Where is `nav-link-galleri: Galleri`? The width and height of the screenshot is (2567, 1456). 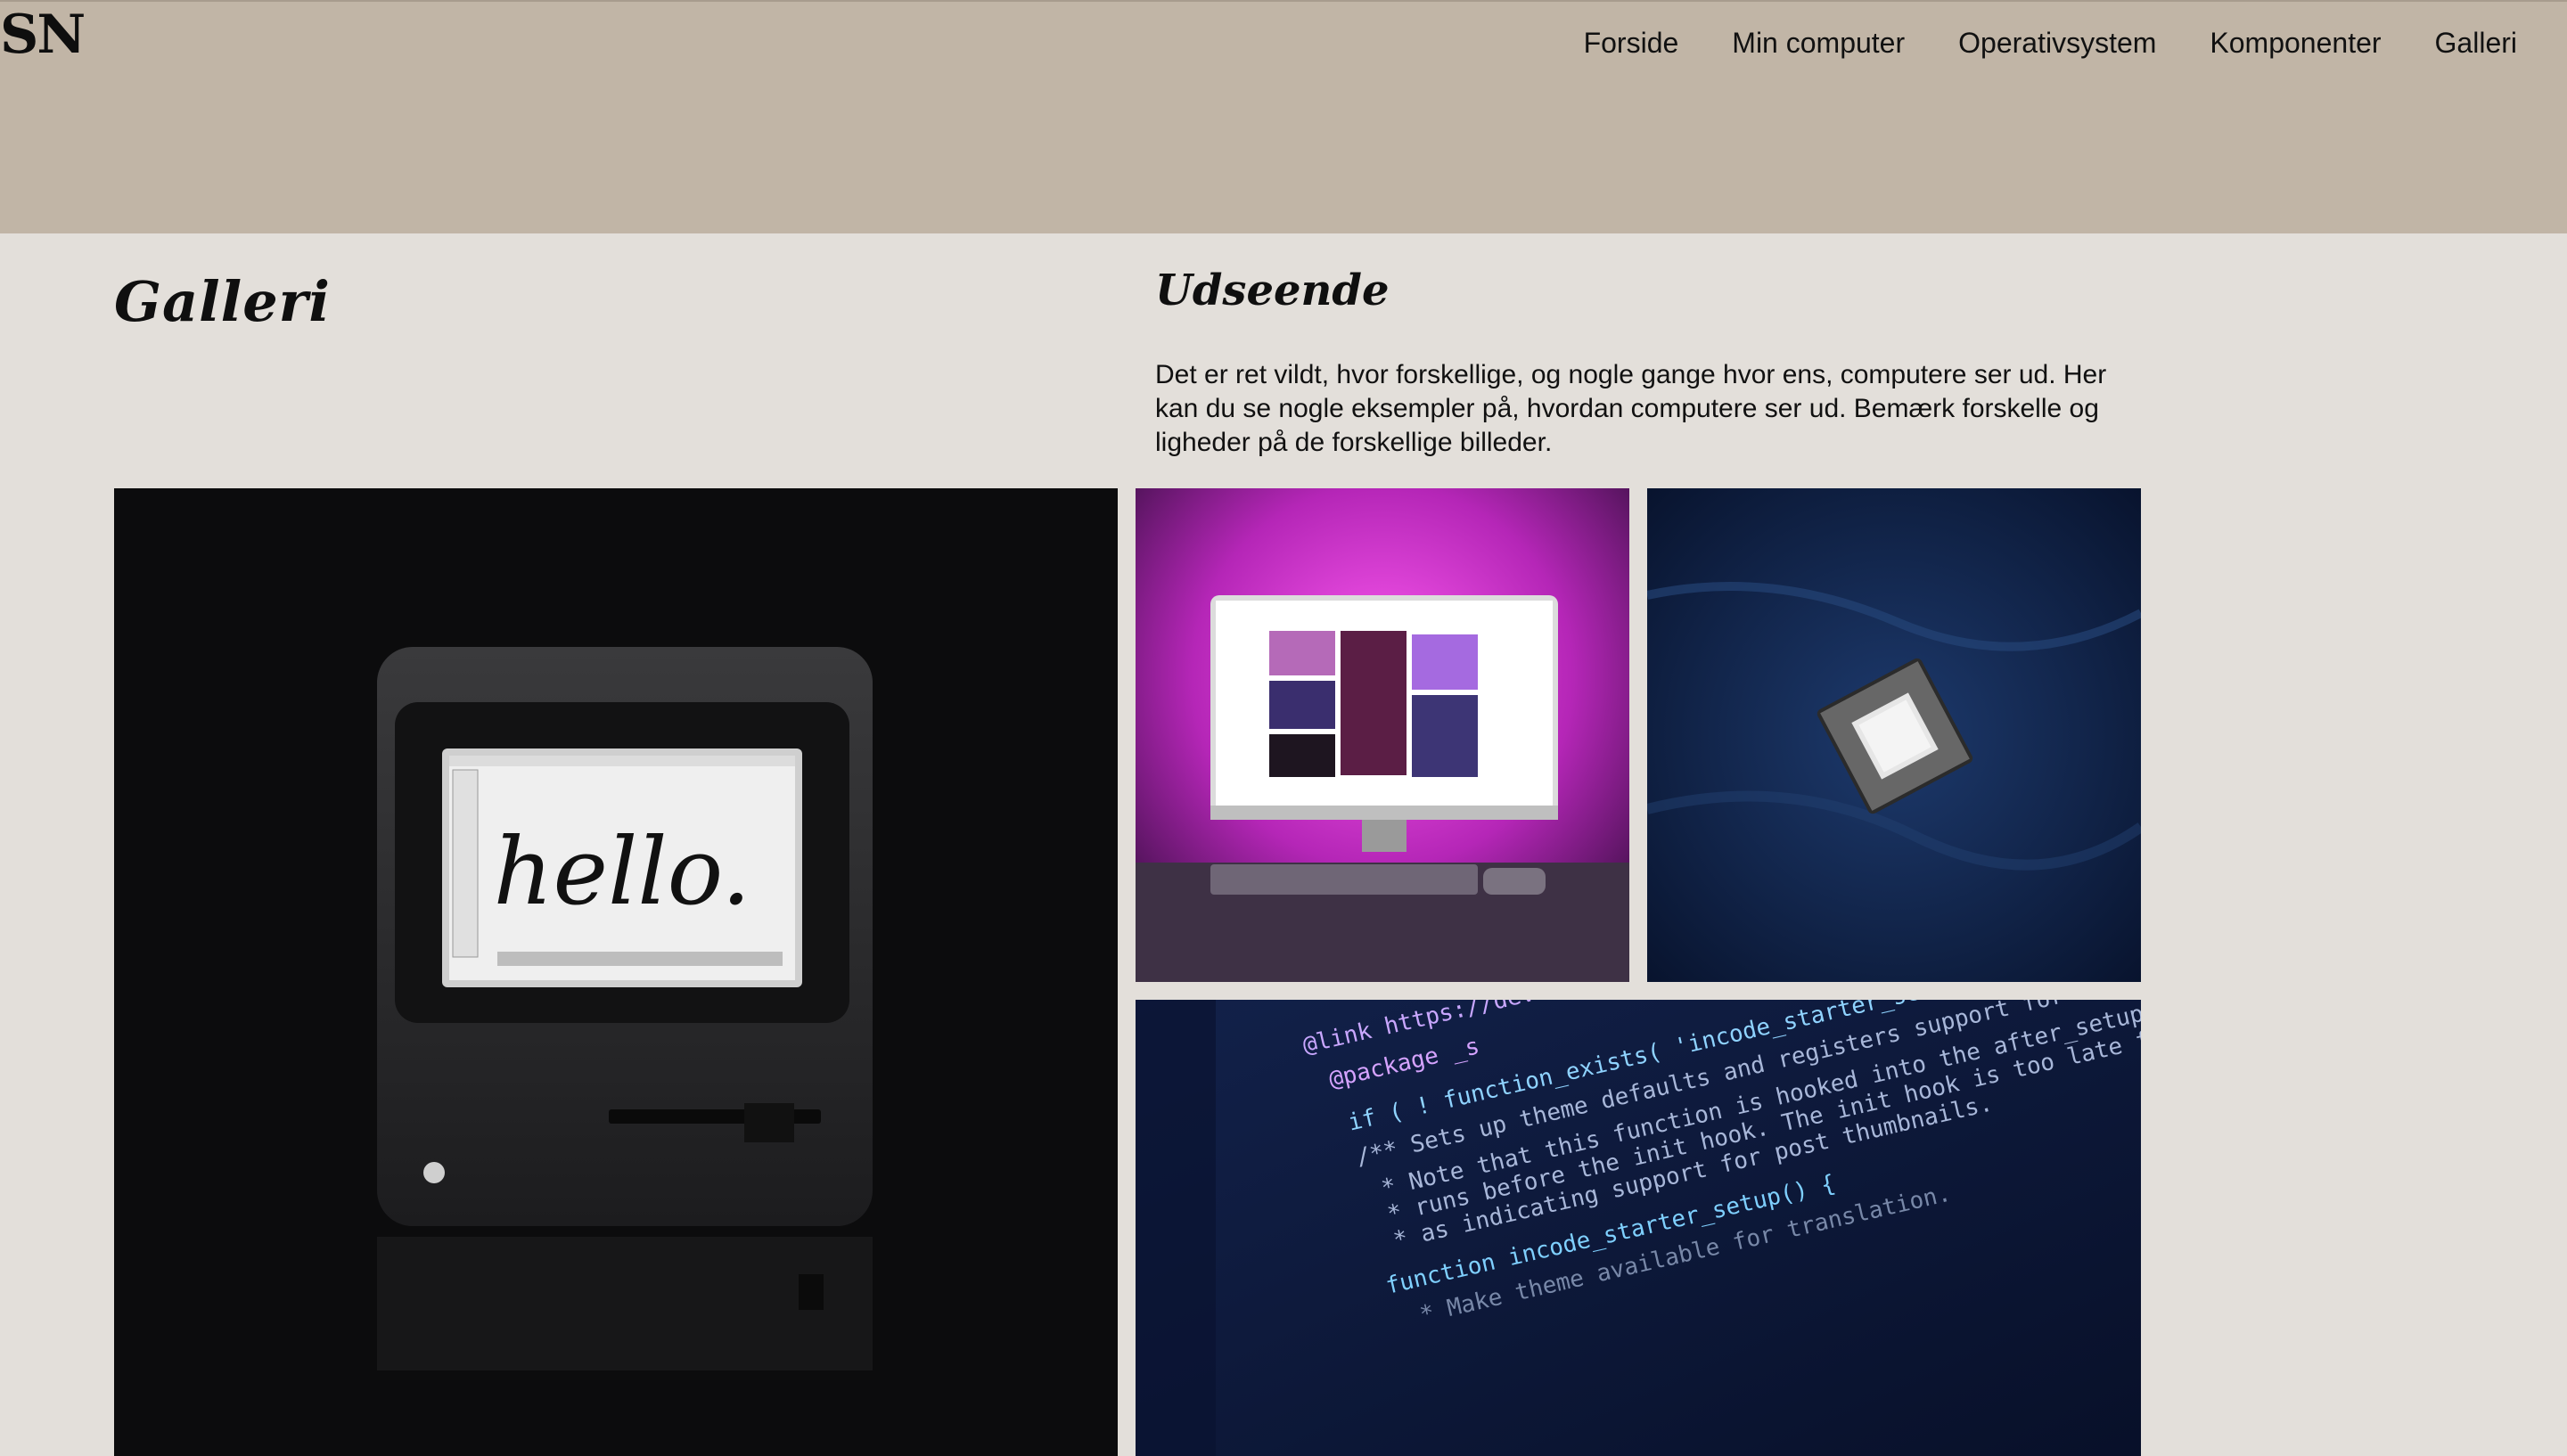 nav-link-galleri: Galleri is located at coordinates (2476, 43).